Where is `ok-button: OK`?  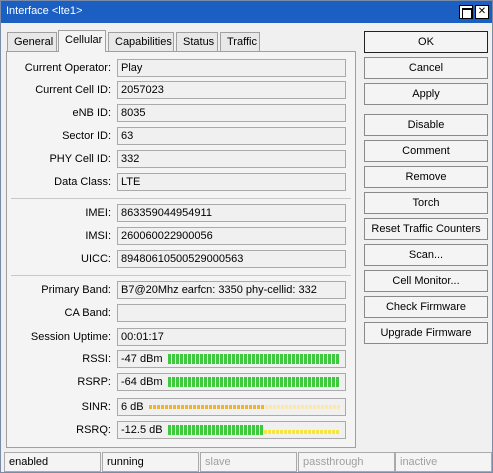 ok-button: OK is located at coordinates (426, 42).